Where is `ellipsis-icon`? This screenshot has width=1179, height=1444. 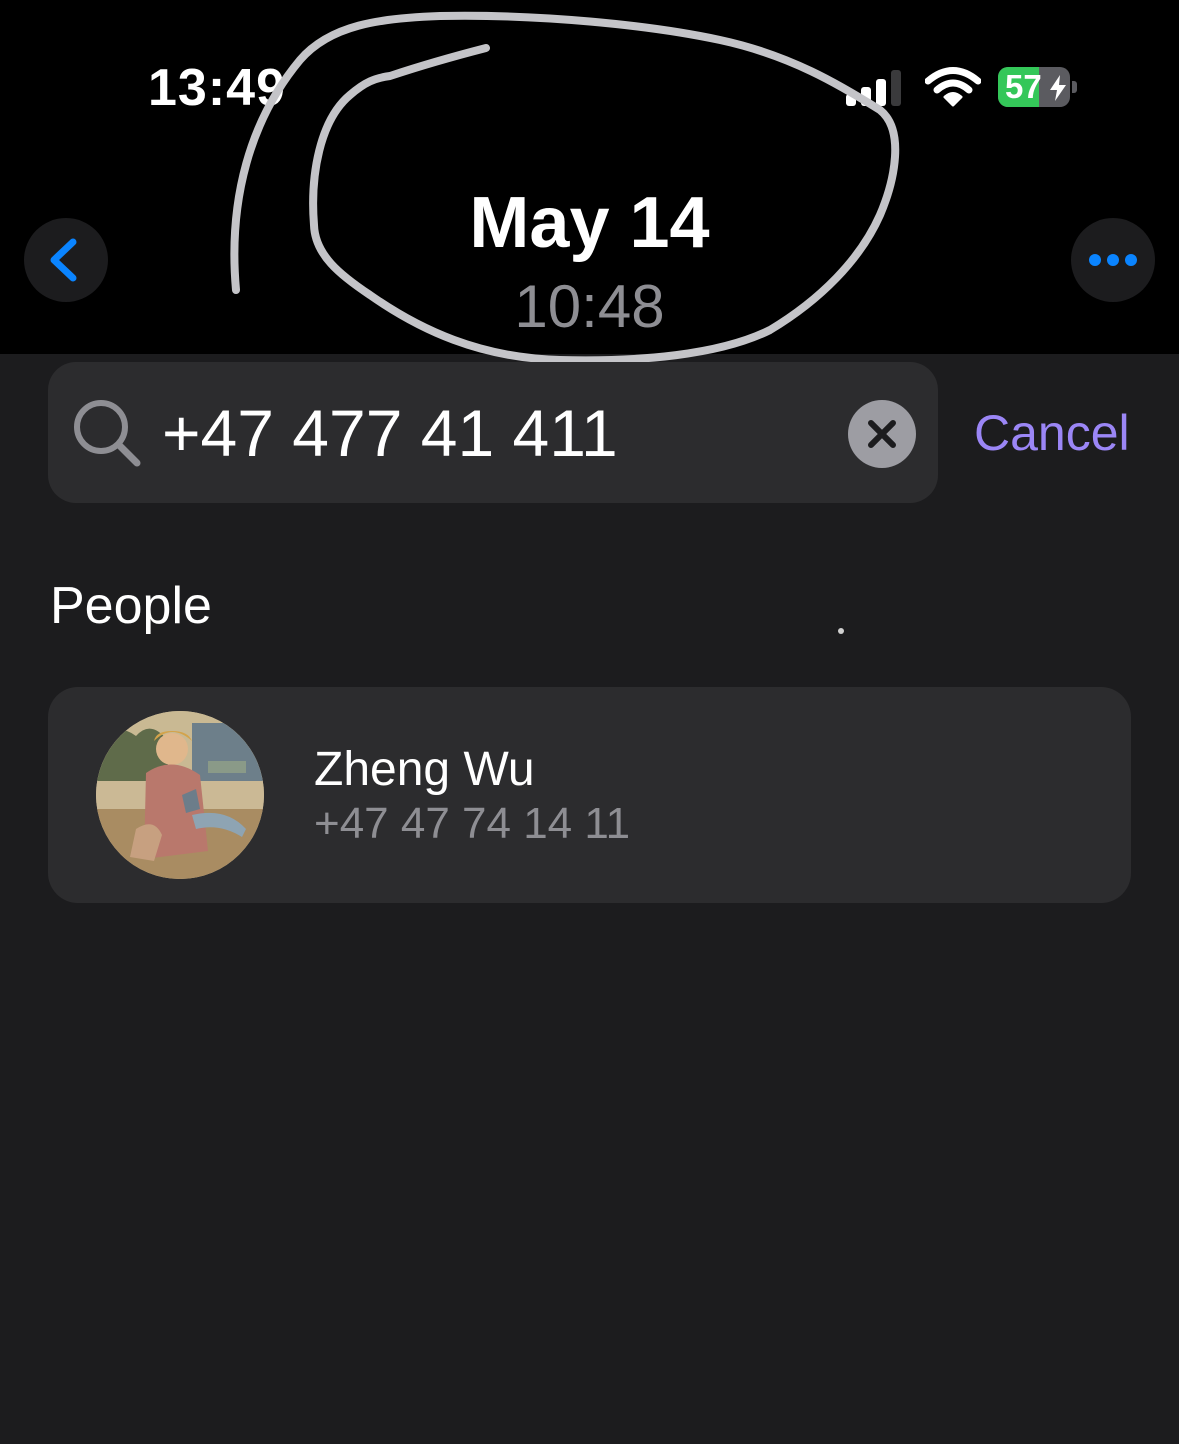
ellipsis-icon is located at coordinates (1113, 260).